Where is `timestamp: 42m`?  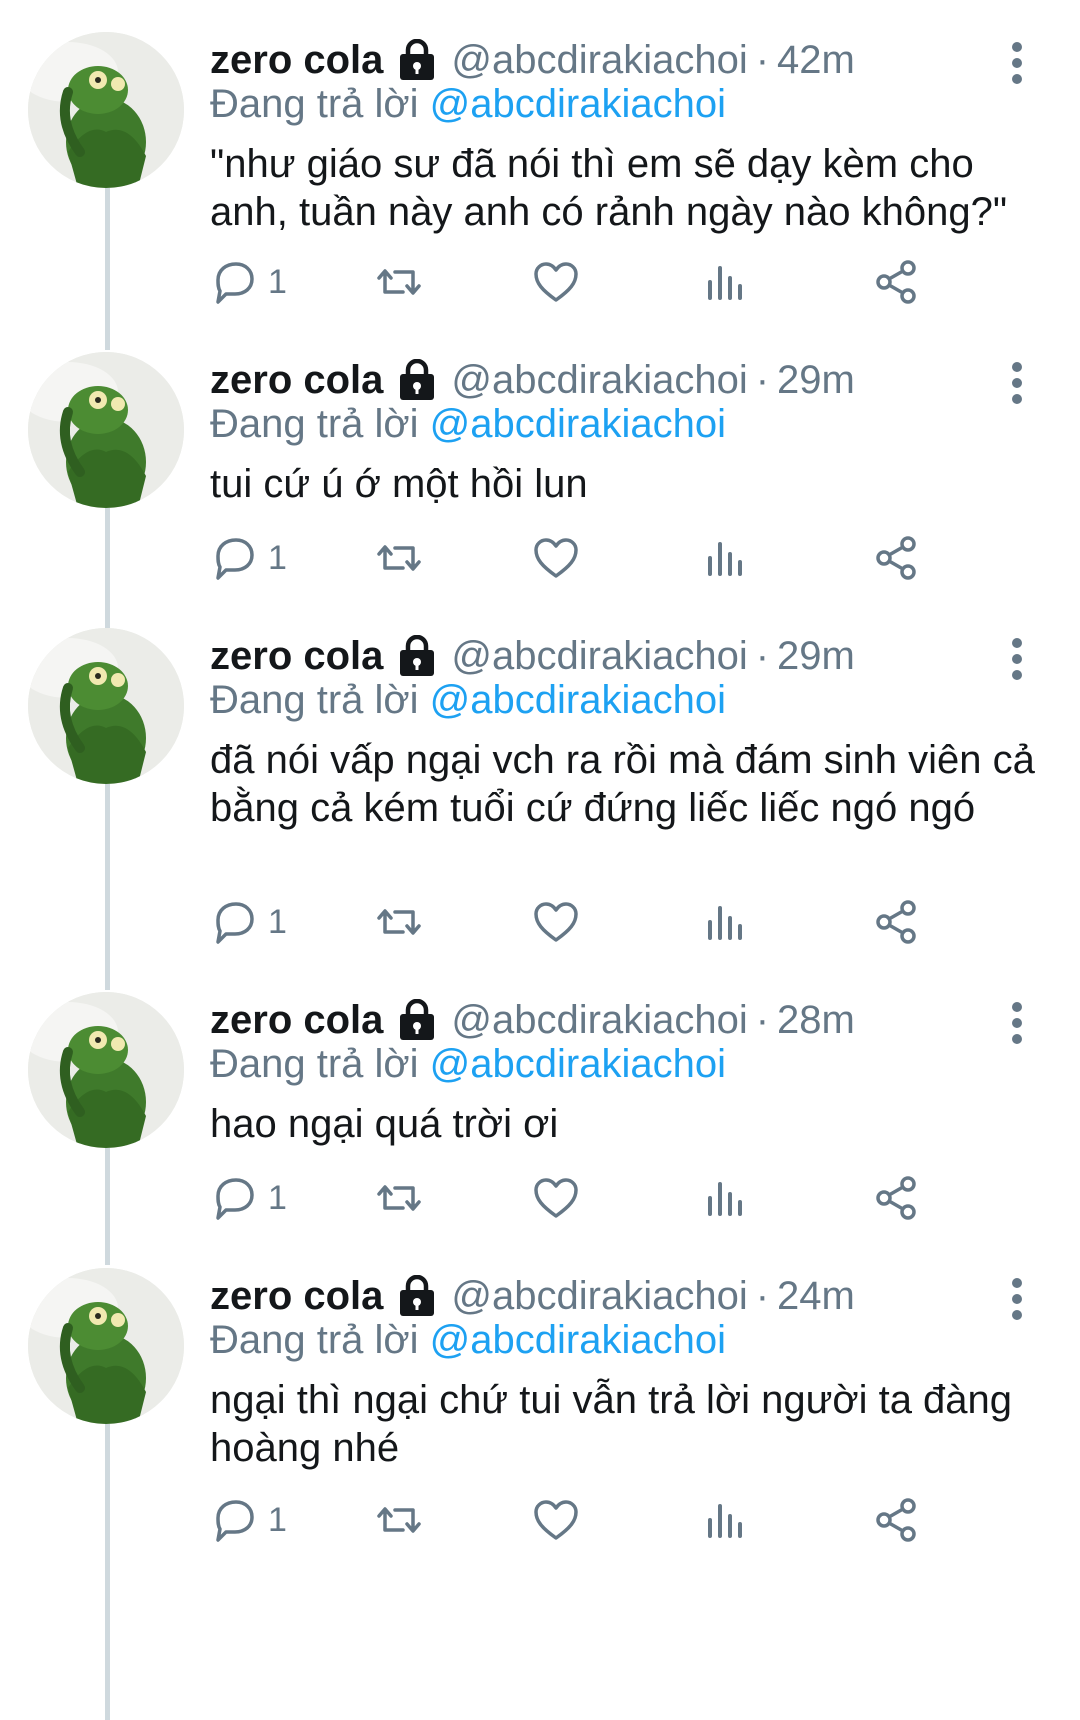
timestamp: 42m is located at coordinates (816, 60).